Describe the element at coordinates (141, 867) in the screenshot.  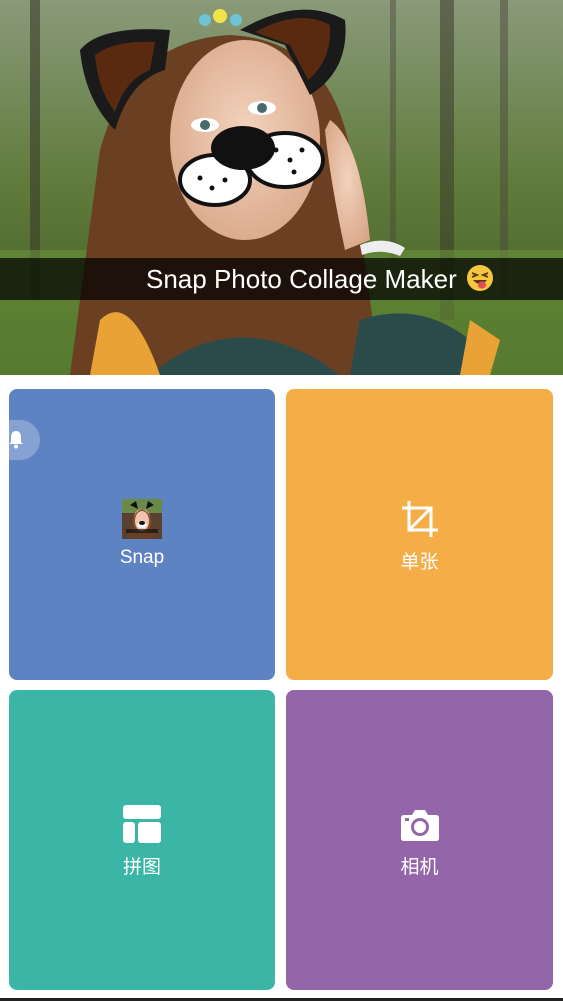
I see `collage-label: 拼图` at that location.